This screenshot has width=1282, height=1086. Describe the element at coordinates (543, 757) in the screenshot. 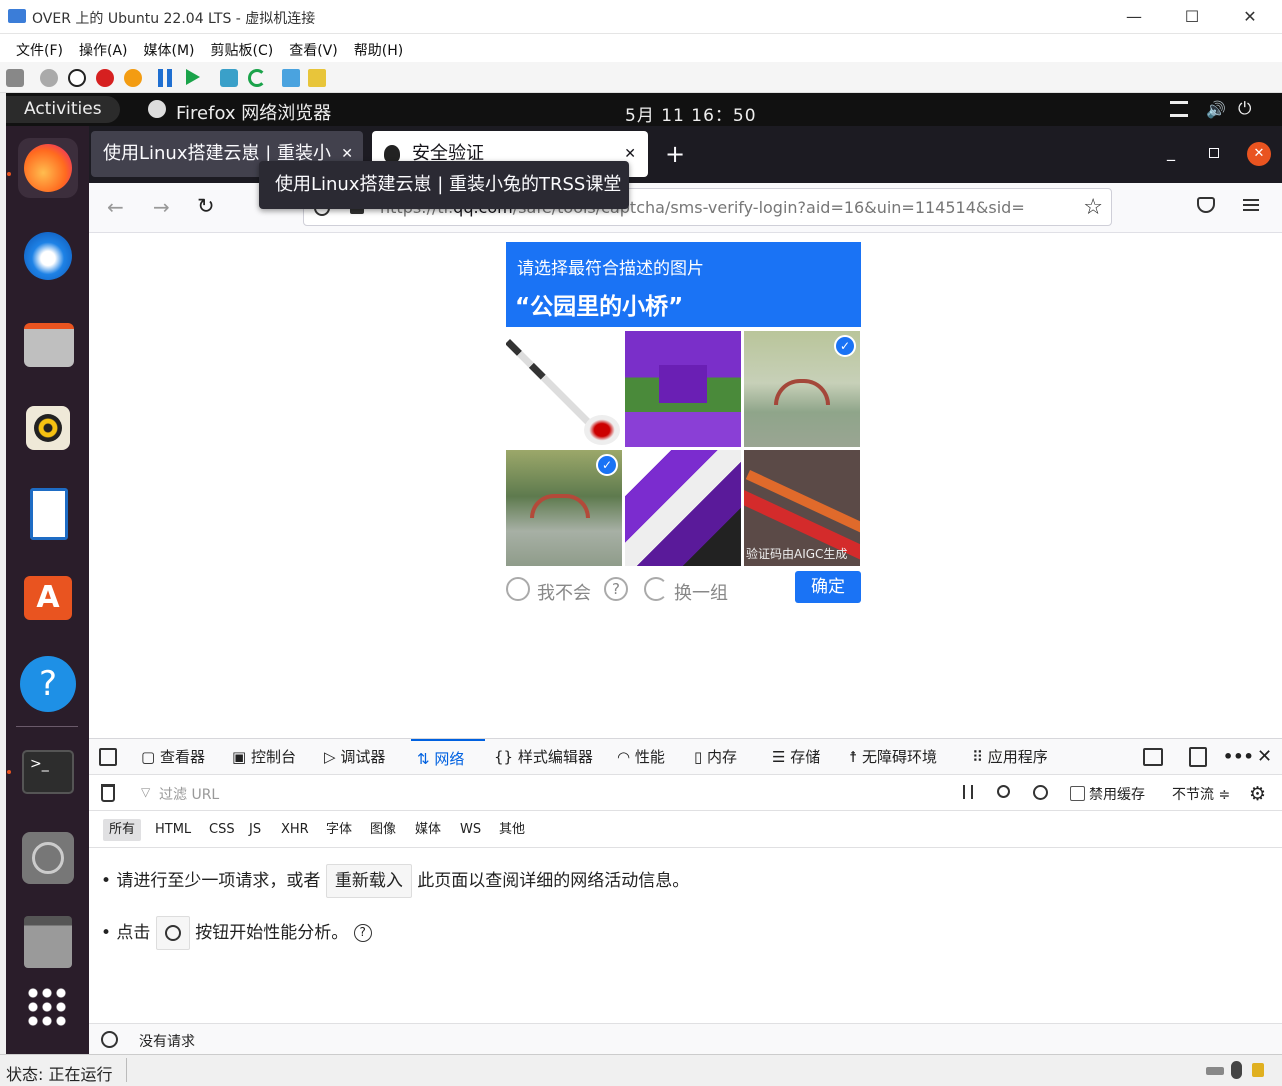

I see `tab-style-editor: {} 样式编辑器` at that location.